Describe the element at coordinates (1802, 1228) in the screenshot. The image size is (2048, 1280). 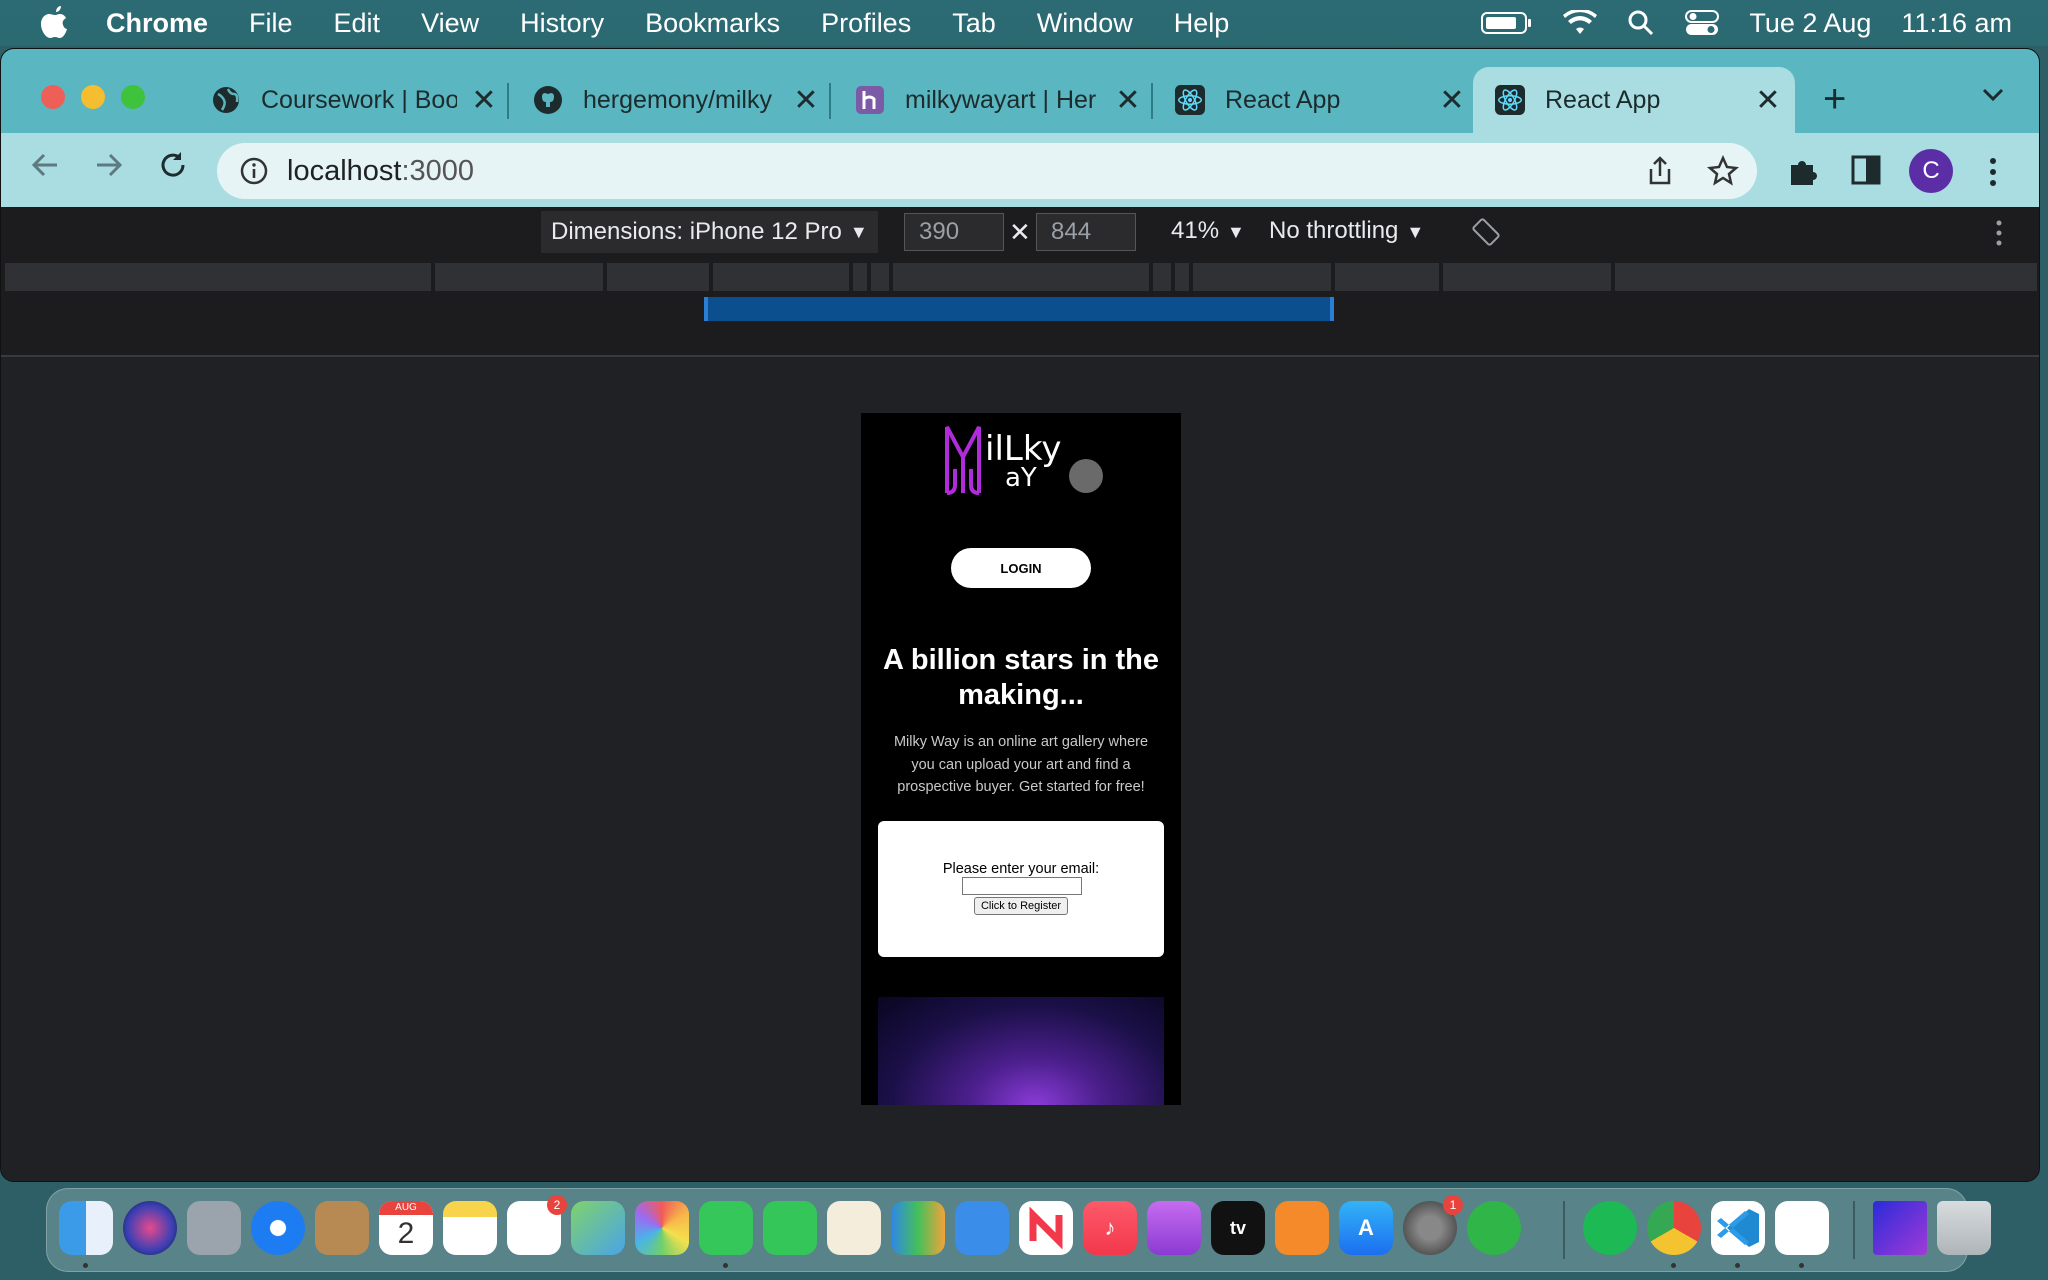
I see `slack-icon` at that location.